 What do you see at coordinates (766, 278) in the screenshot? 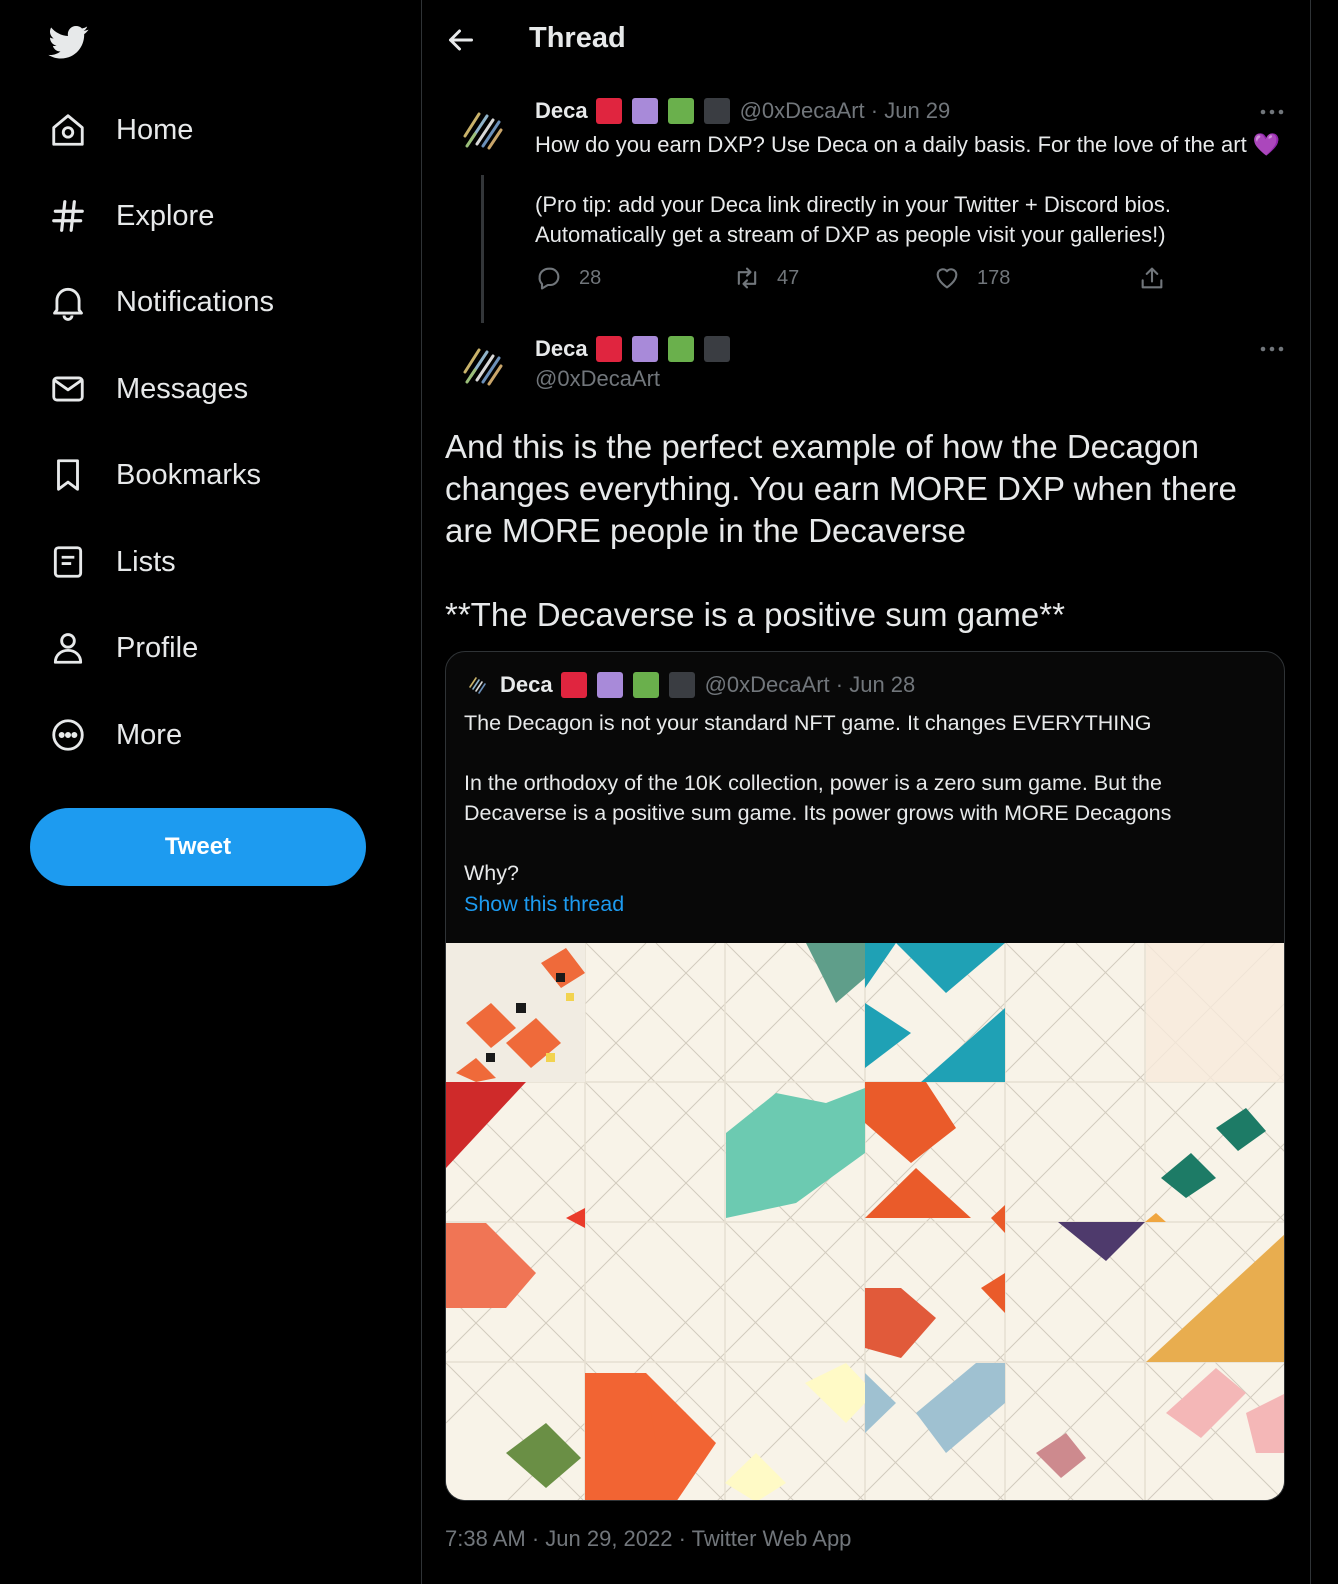
I see `retweet-button: 47` at bounding box center [766, 278].